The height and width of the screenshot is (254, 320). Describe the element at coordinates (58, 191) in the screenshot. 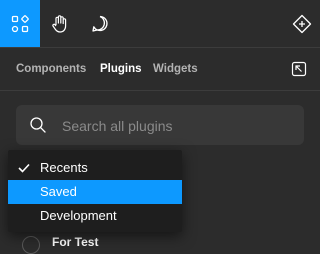

I see `menu-item-label: Saved` at that location.